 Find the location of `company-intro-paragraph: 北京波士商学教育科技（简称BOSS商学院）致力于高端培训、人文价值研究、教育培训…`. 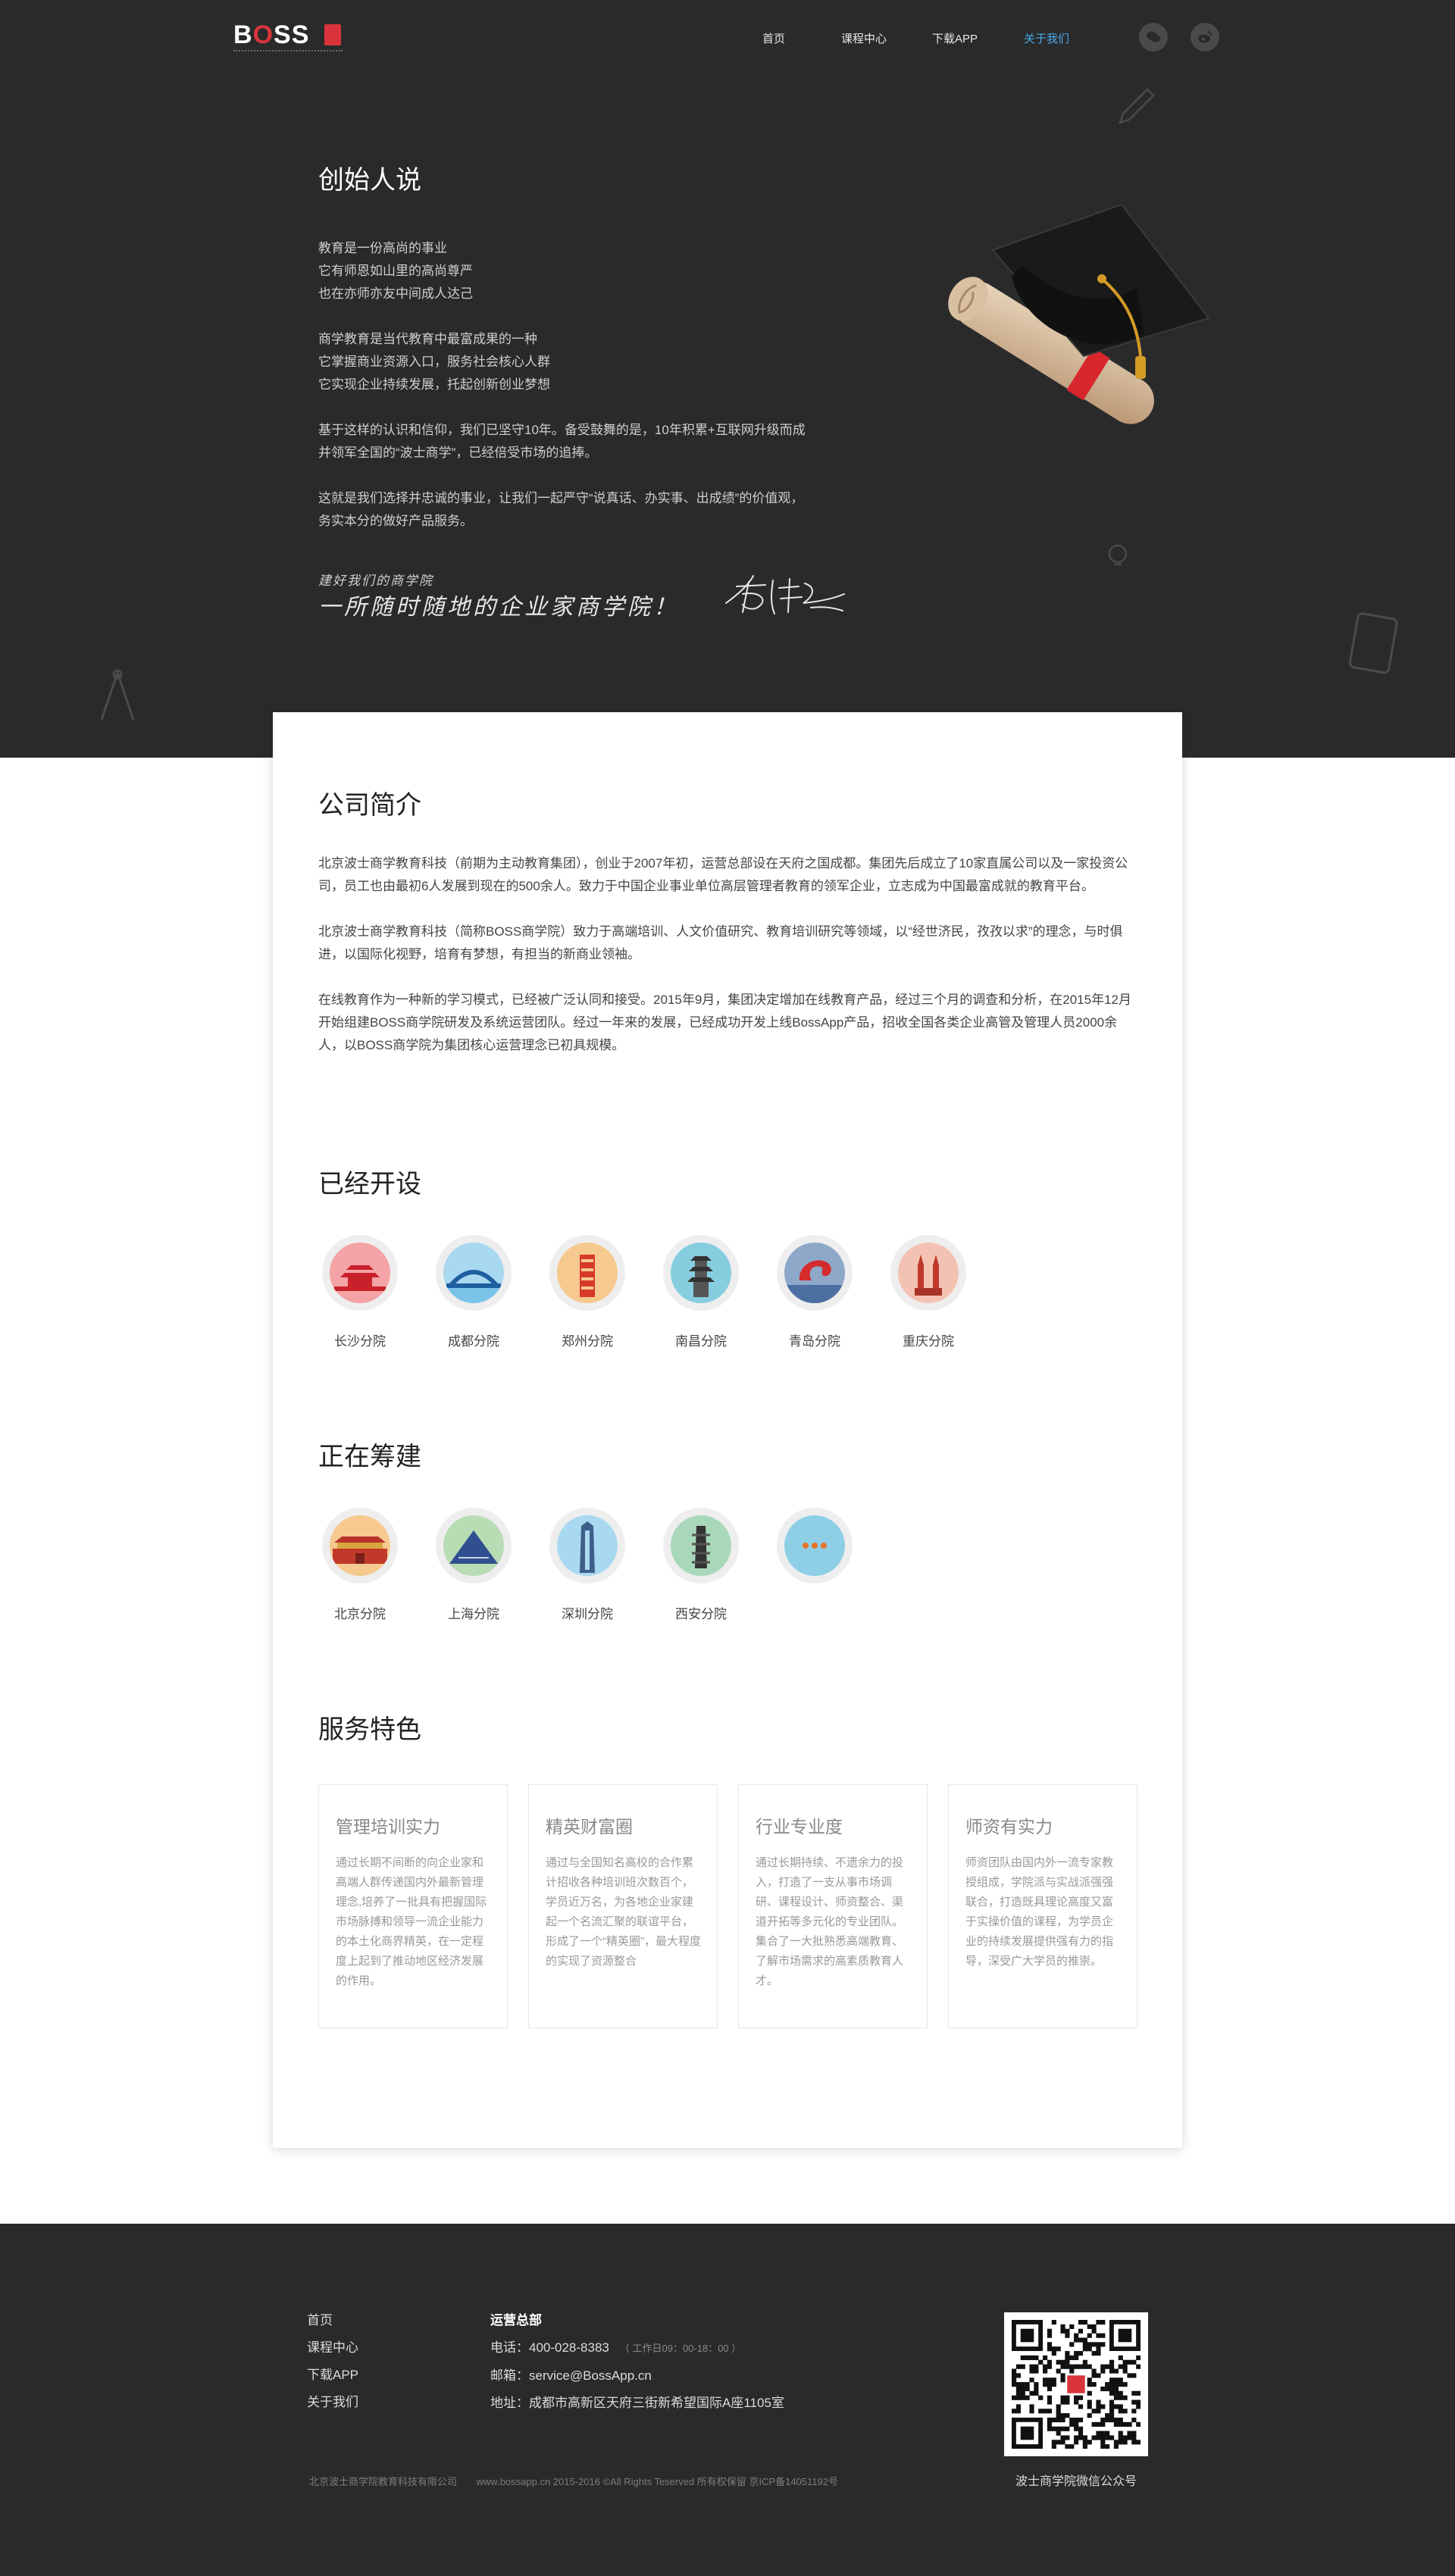

company-intro-paragraph: 北京波士商学教育科技（简称BOSS商学院）致力于高端培训、人文价值研究、教育培训… is located at coordinates (720, 942).